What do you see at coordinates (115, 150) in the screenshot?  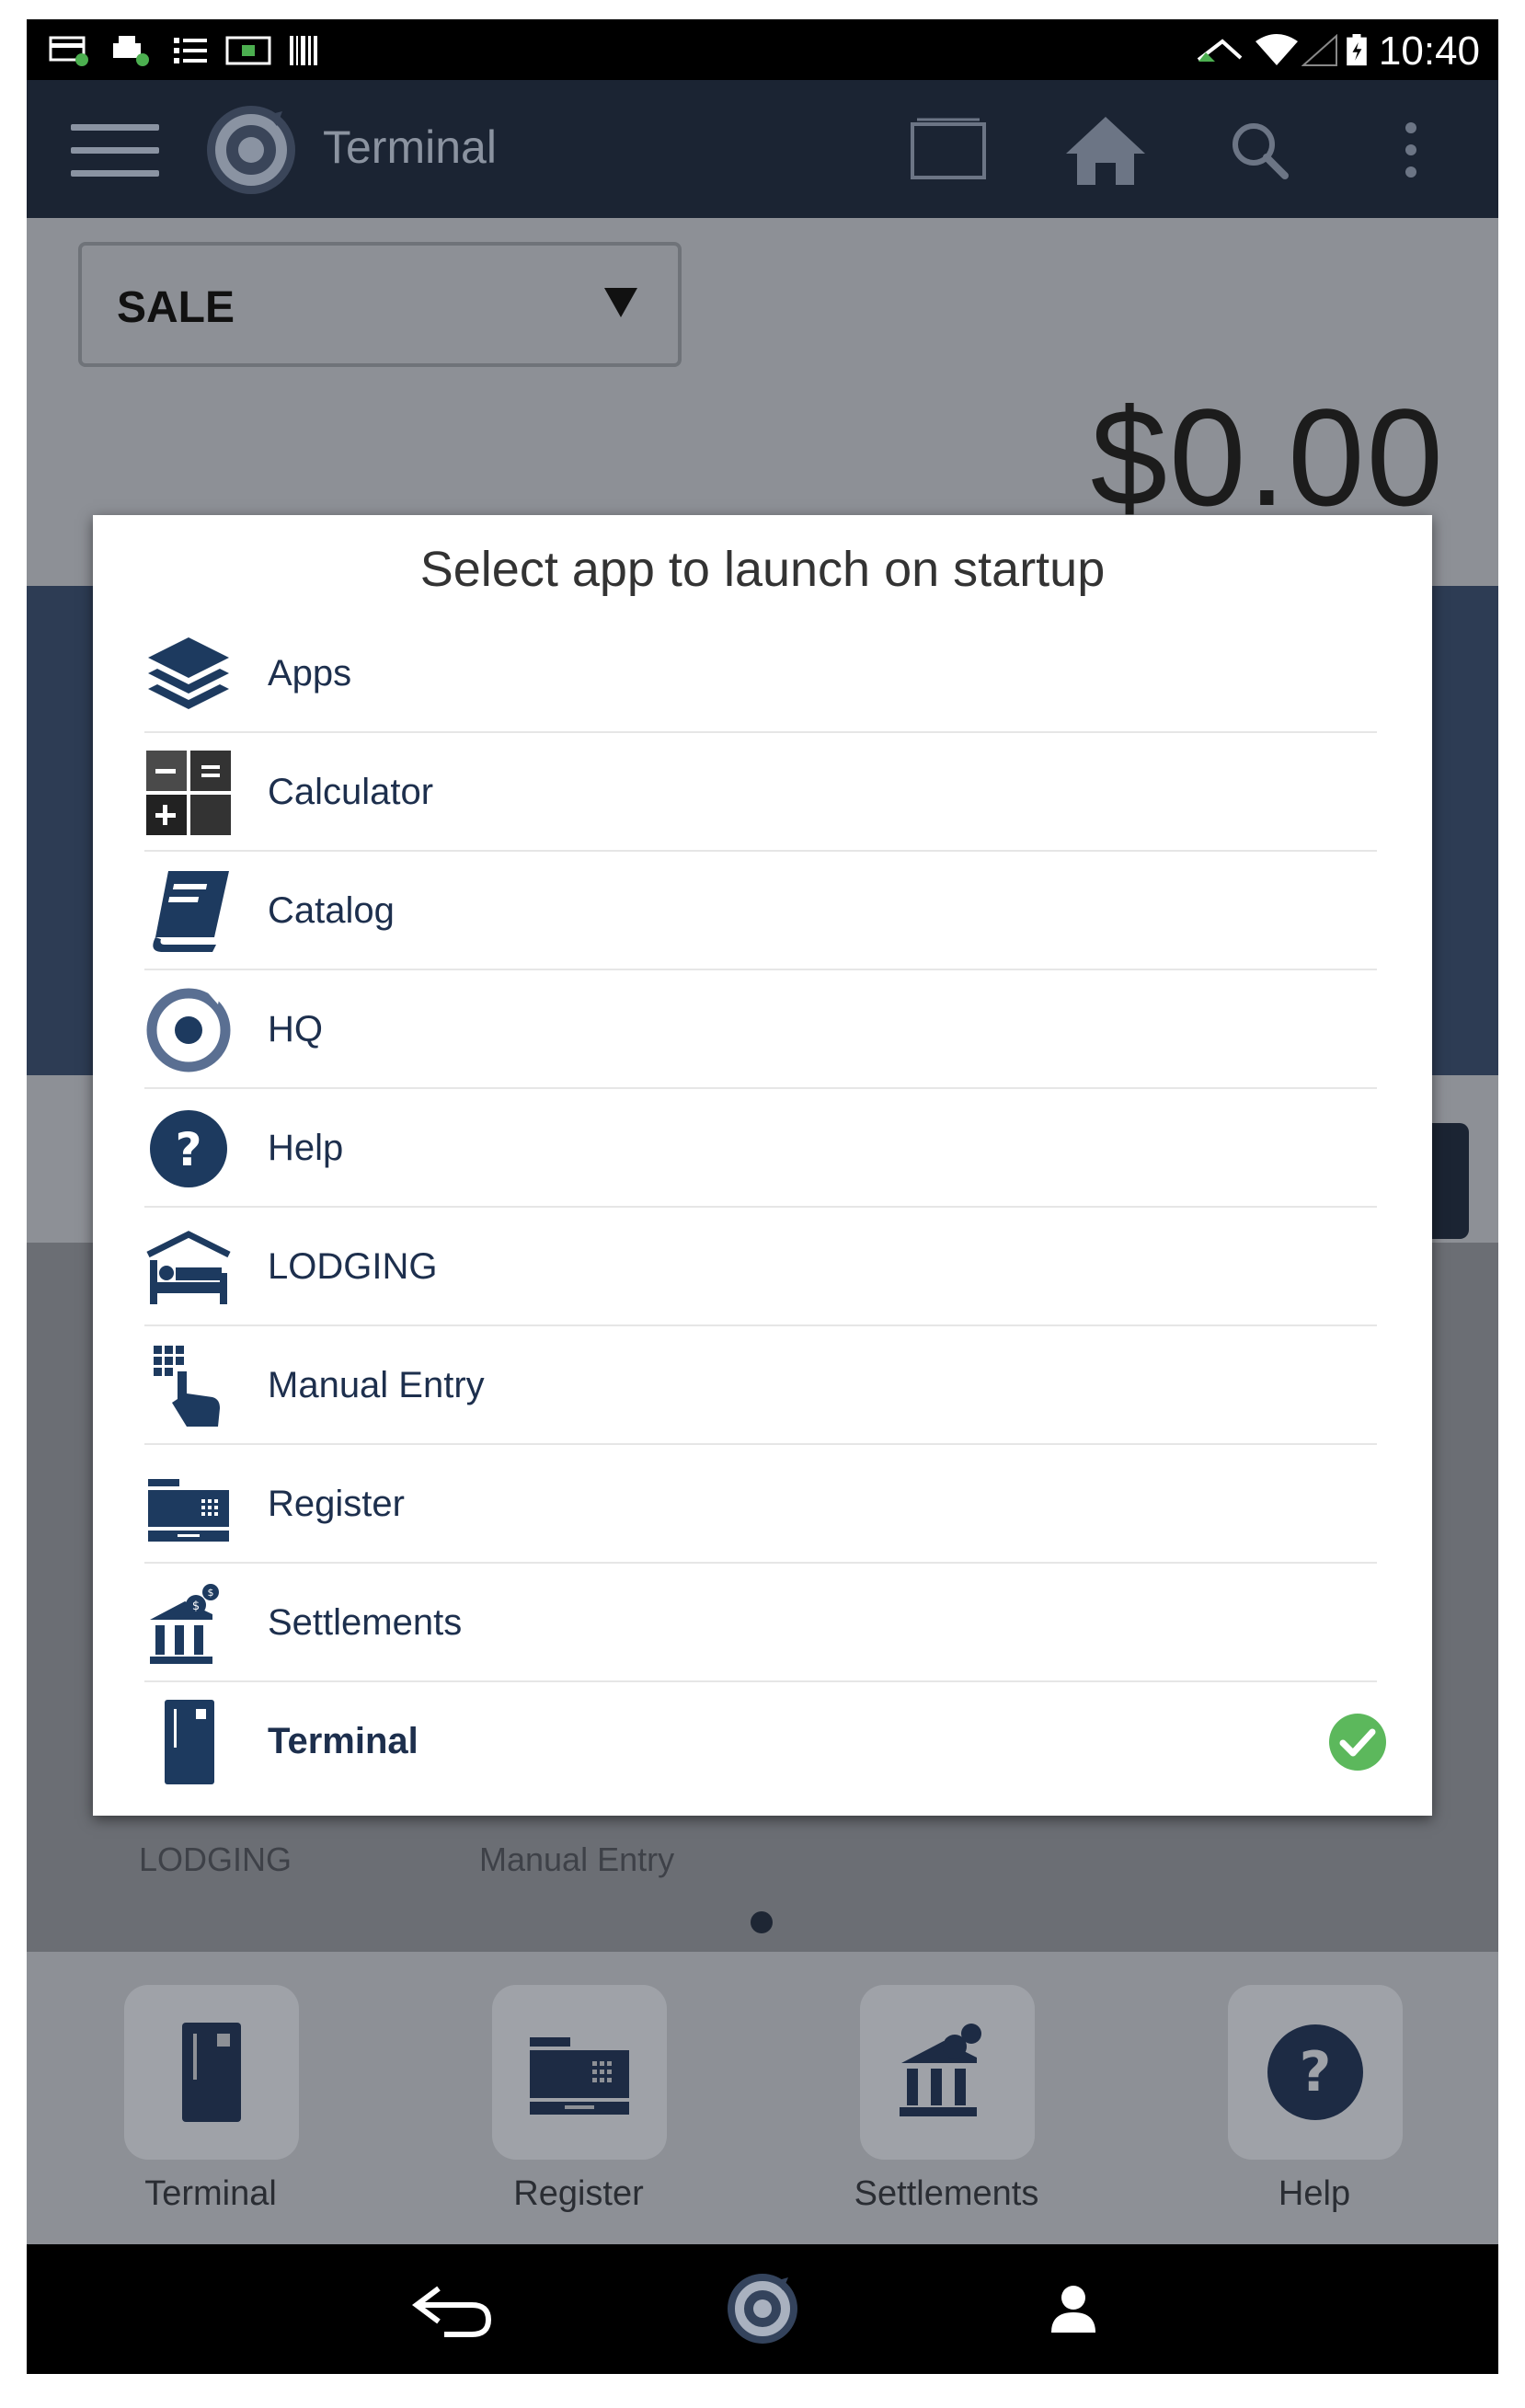 I see `menu-icon` at bounding box center [115, 150].